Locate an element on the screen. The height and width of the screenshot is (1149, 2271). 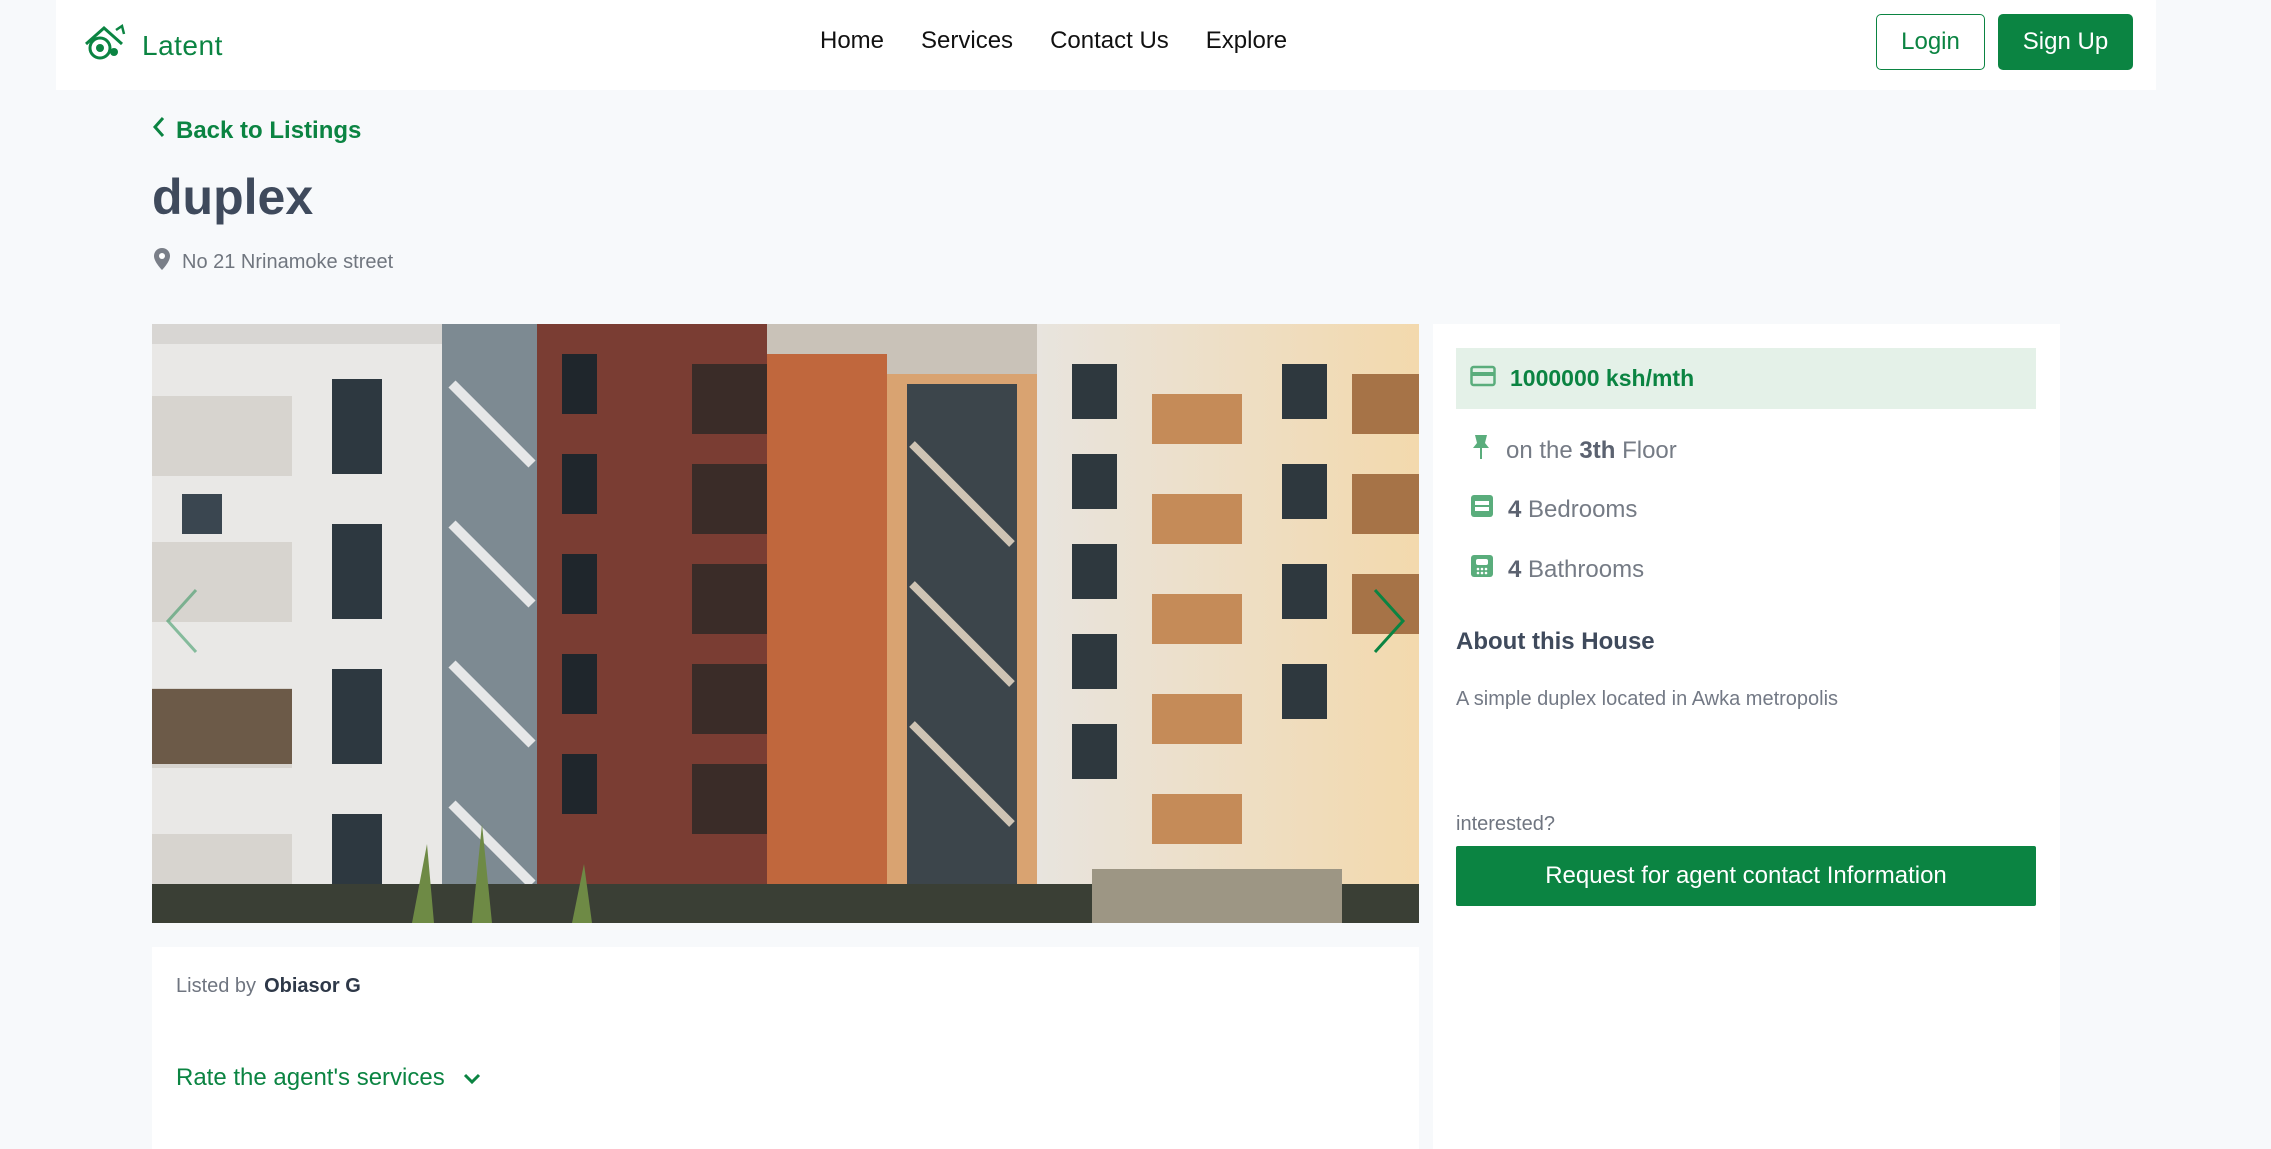
listed-by: Listed by Obiasor G is located at coordinates (268, 986).